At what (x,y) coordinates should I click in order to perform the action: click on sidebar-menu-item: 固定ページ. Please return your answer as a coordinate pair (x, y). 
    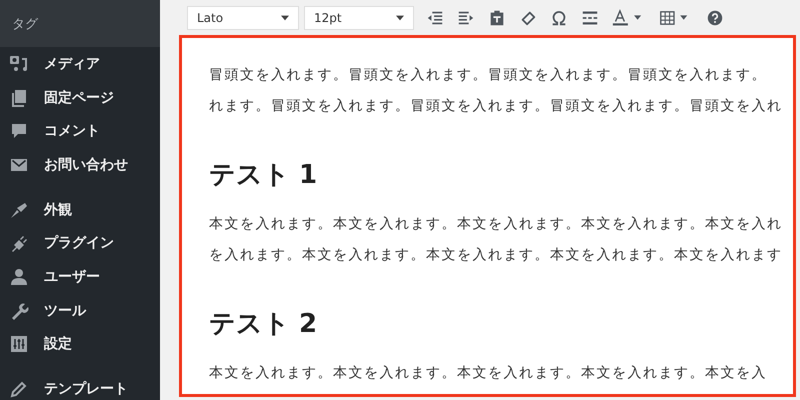
    Looking at the image, I should click on (79, 98).